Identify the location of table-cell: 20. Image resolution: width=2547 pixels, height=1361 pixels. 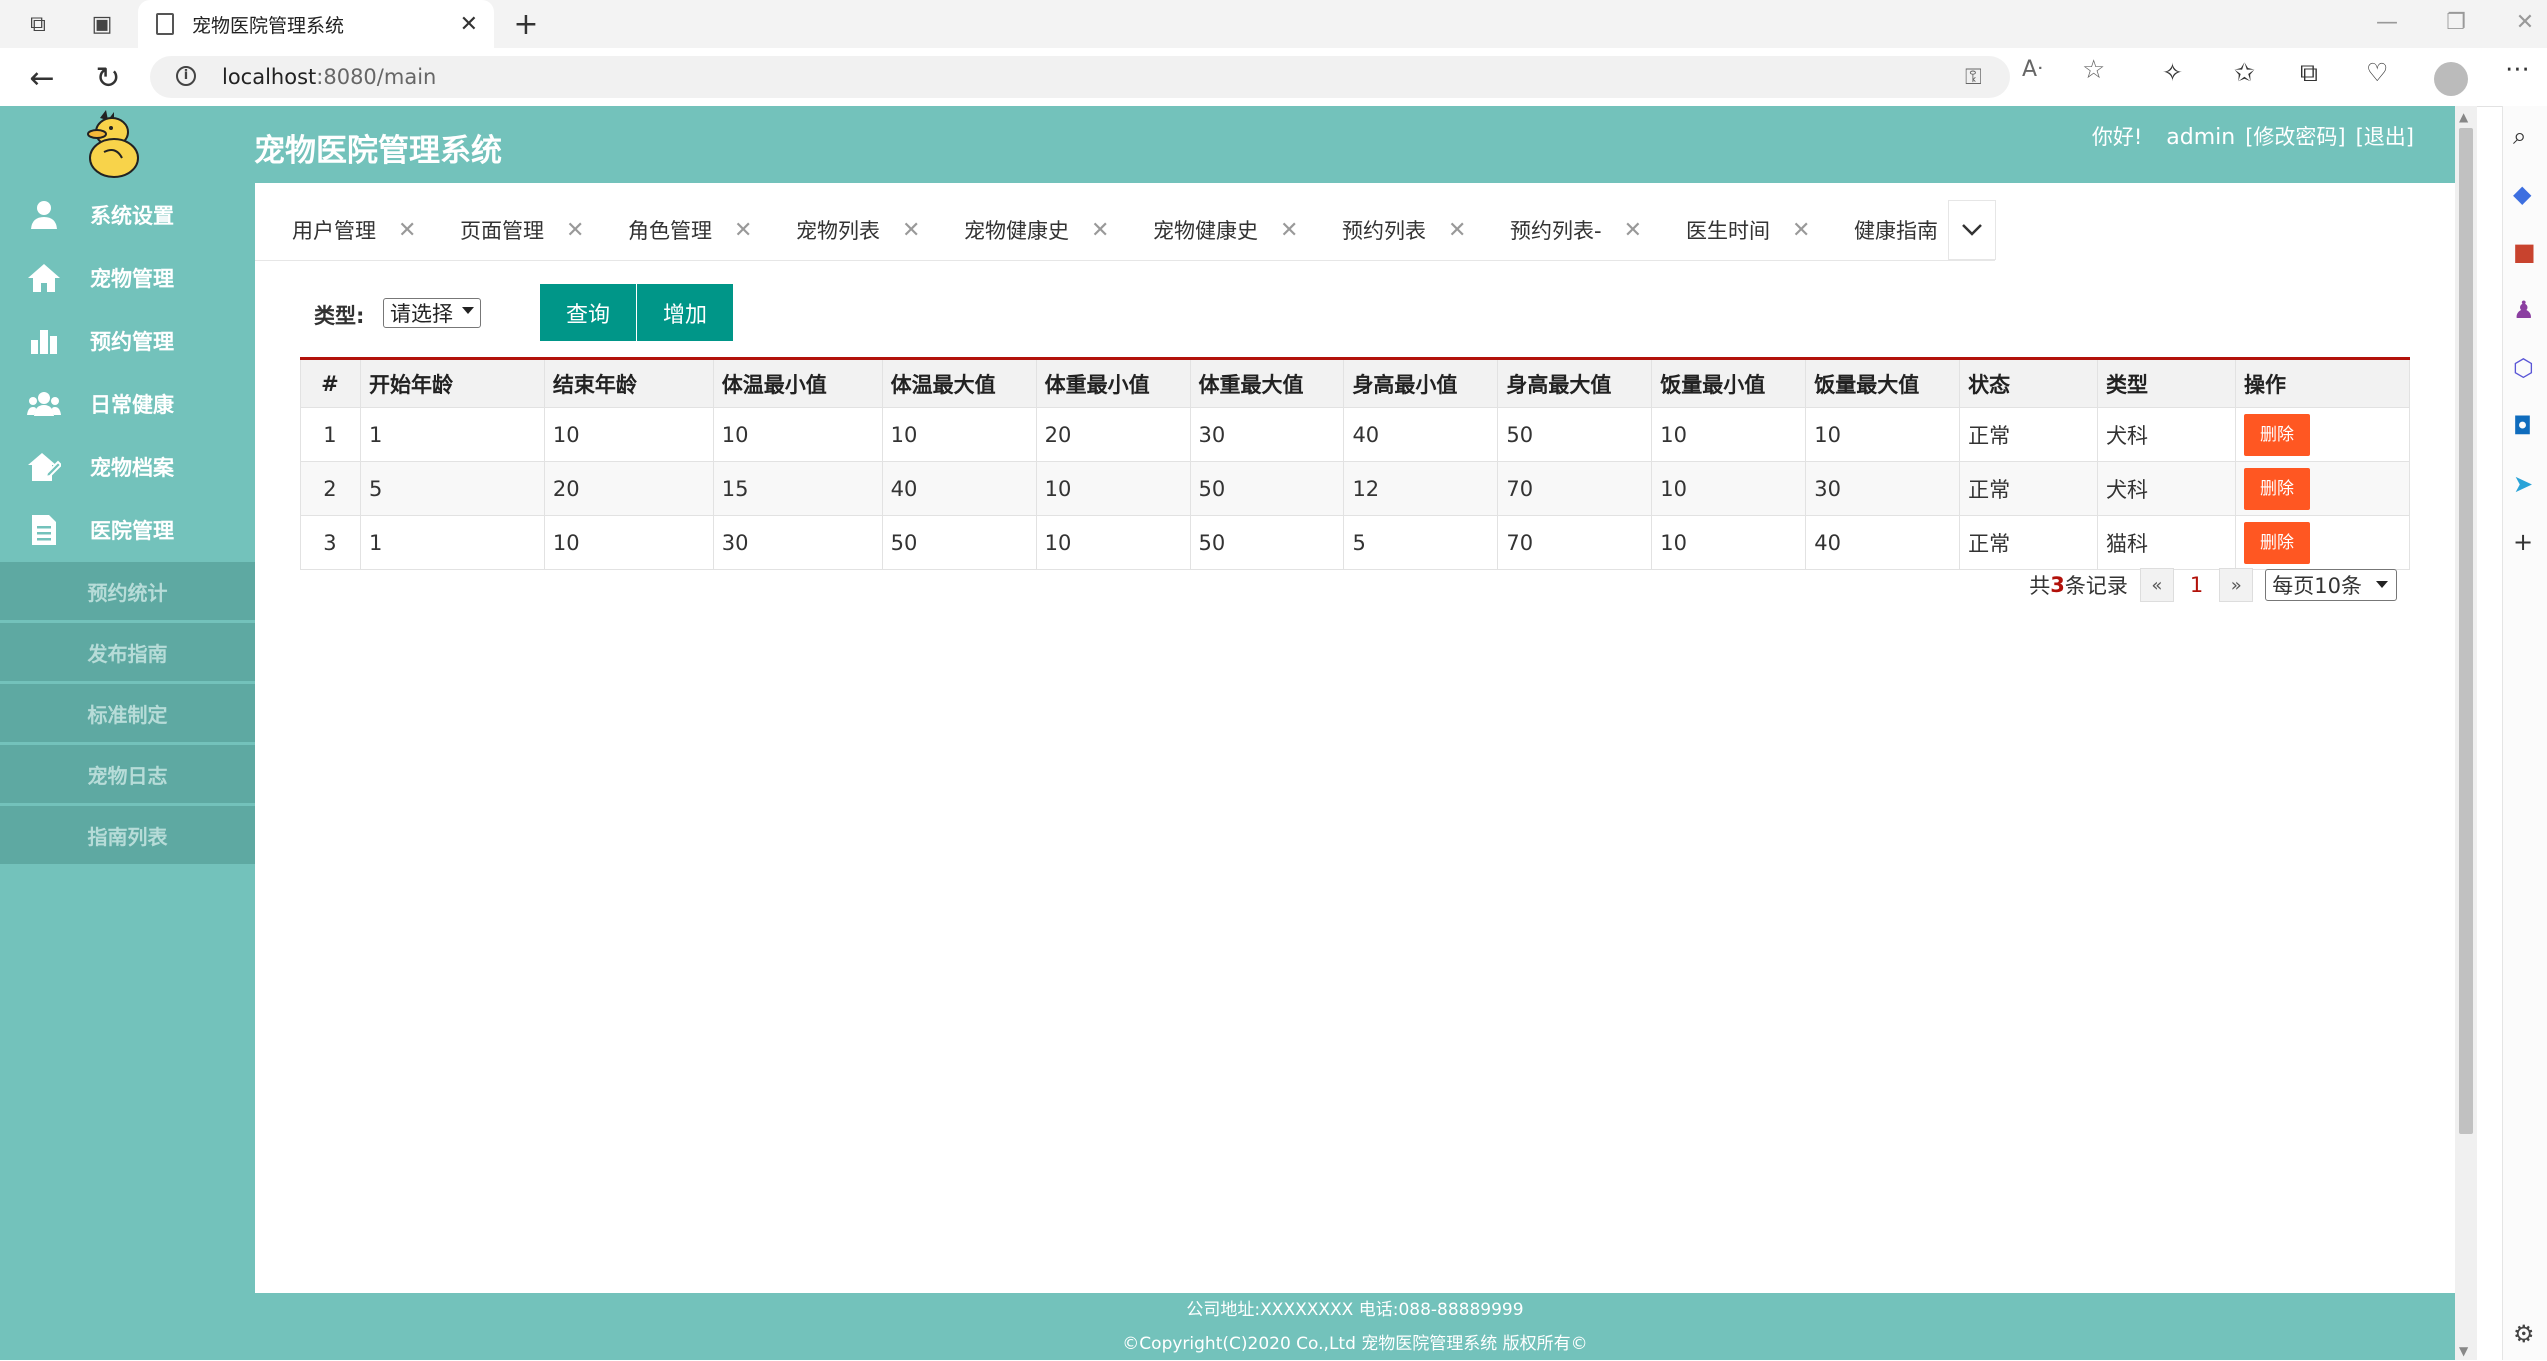
(628, 488).